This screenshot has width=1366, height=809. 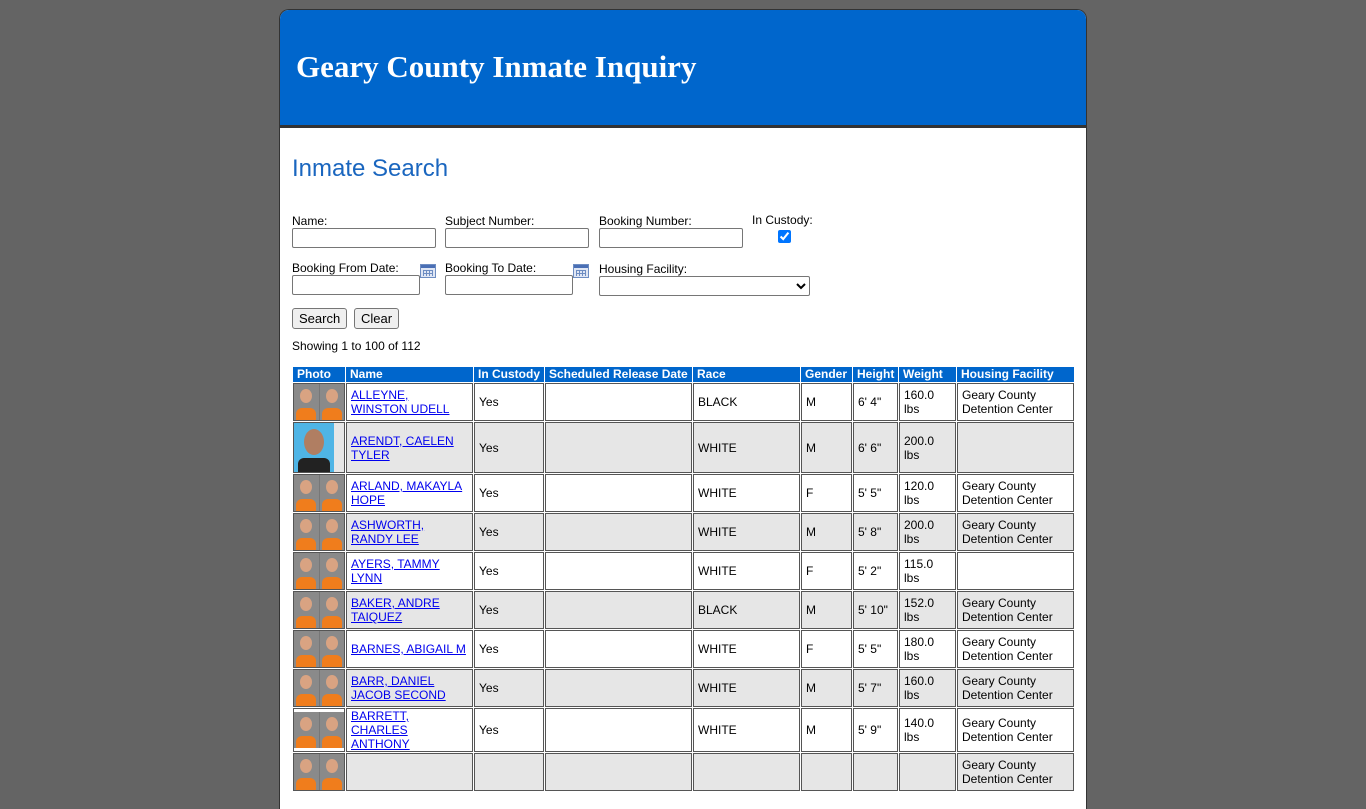 I want to click on search-button: Search, so click(x=320, y=318).